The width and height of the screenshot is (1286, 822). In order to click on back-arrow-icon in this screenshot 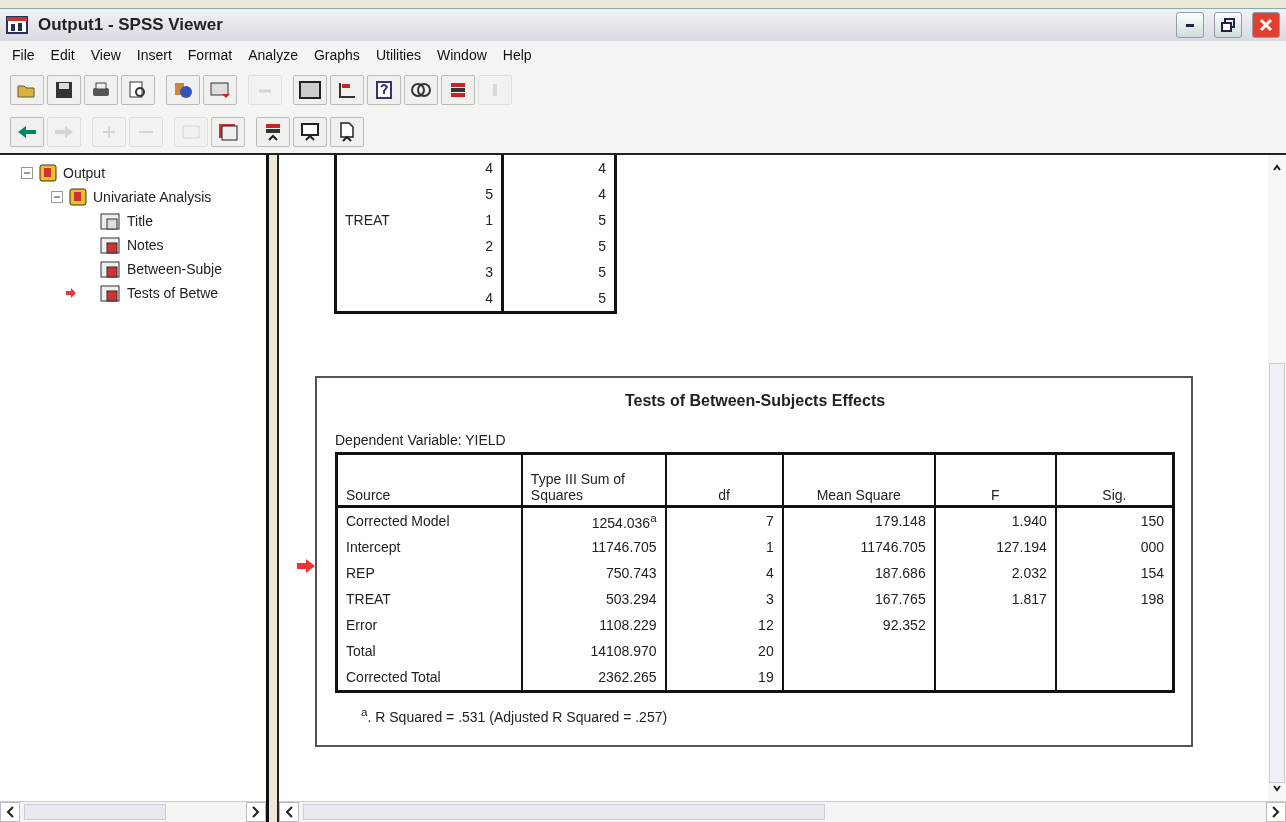, I will do `click(27, 132)`.